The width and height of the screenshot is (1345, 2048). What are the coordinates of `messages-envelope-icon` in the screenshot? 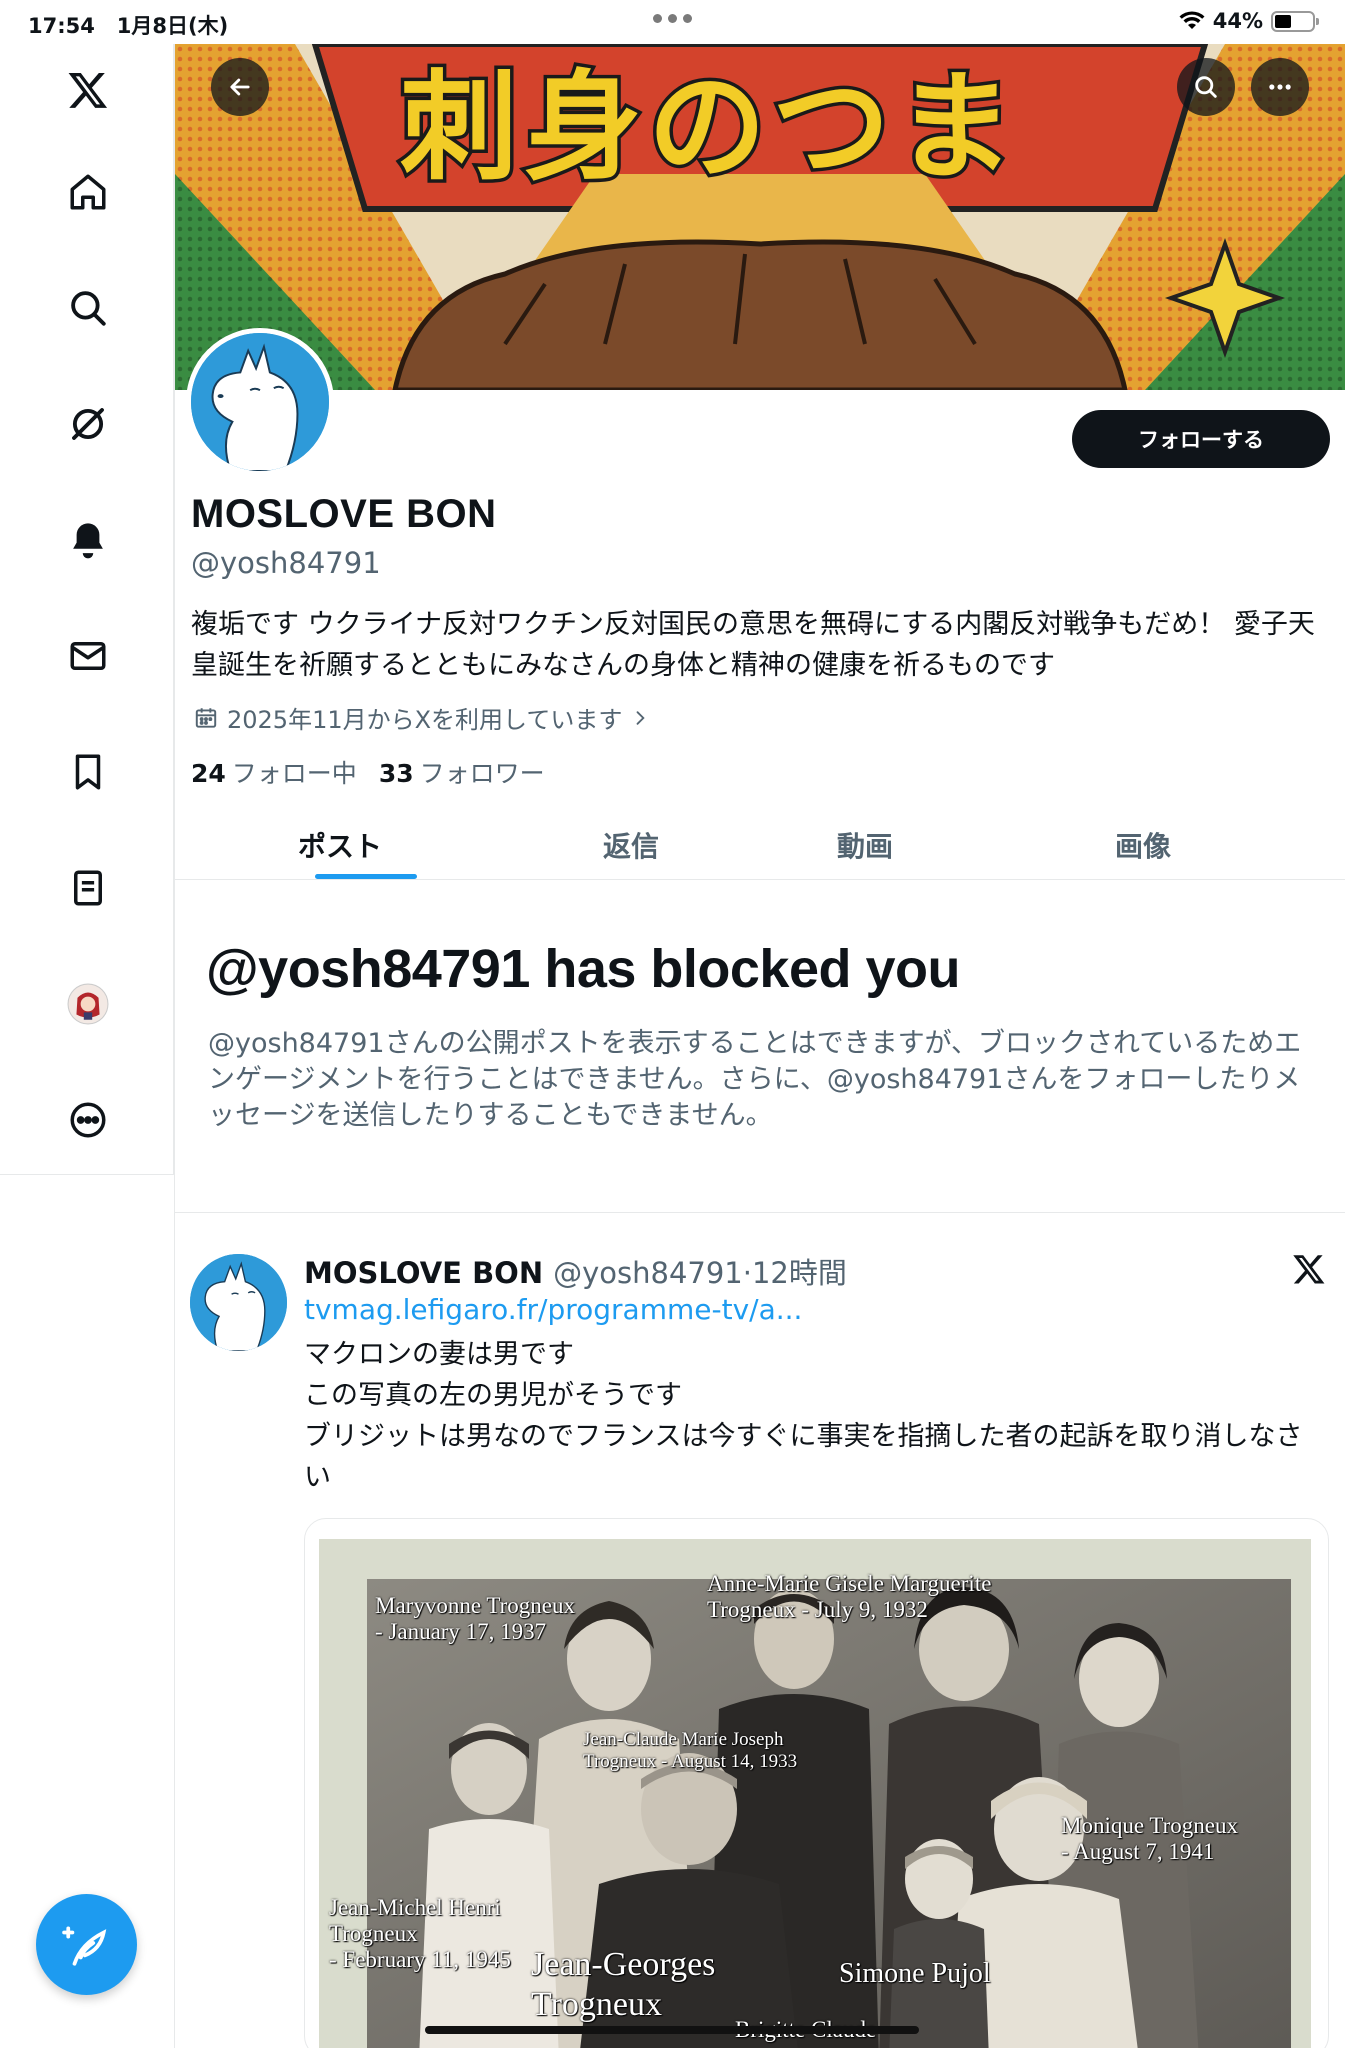 It's located at (88, 656).